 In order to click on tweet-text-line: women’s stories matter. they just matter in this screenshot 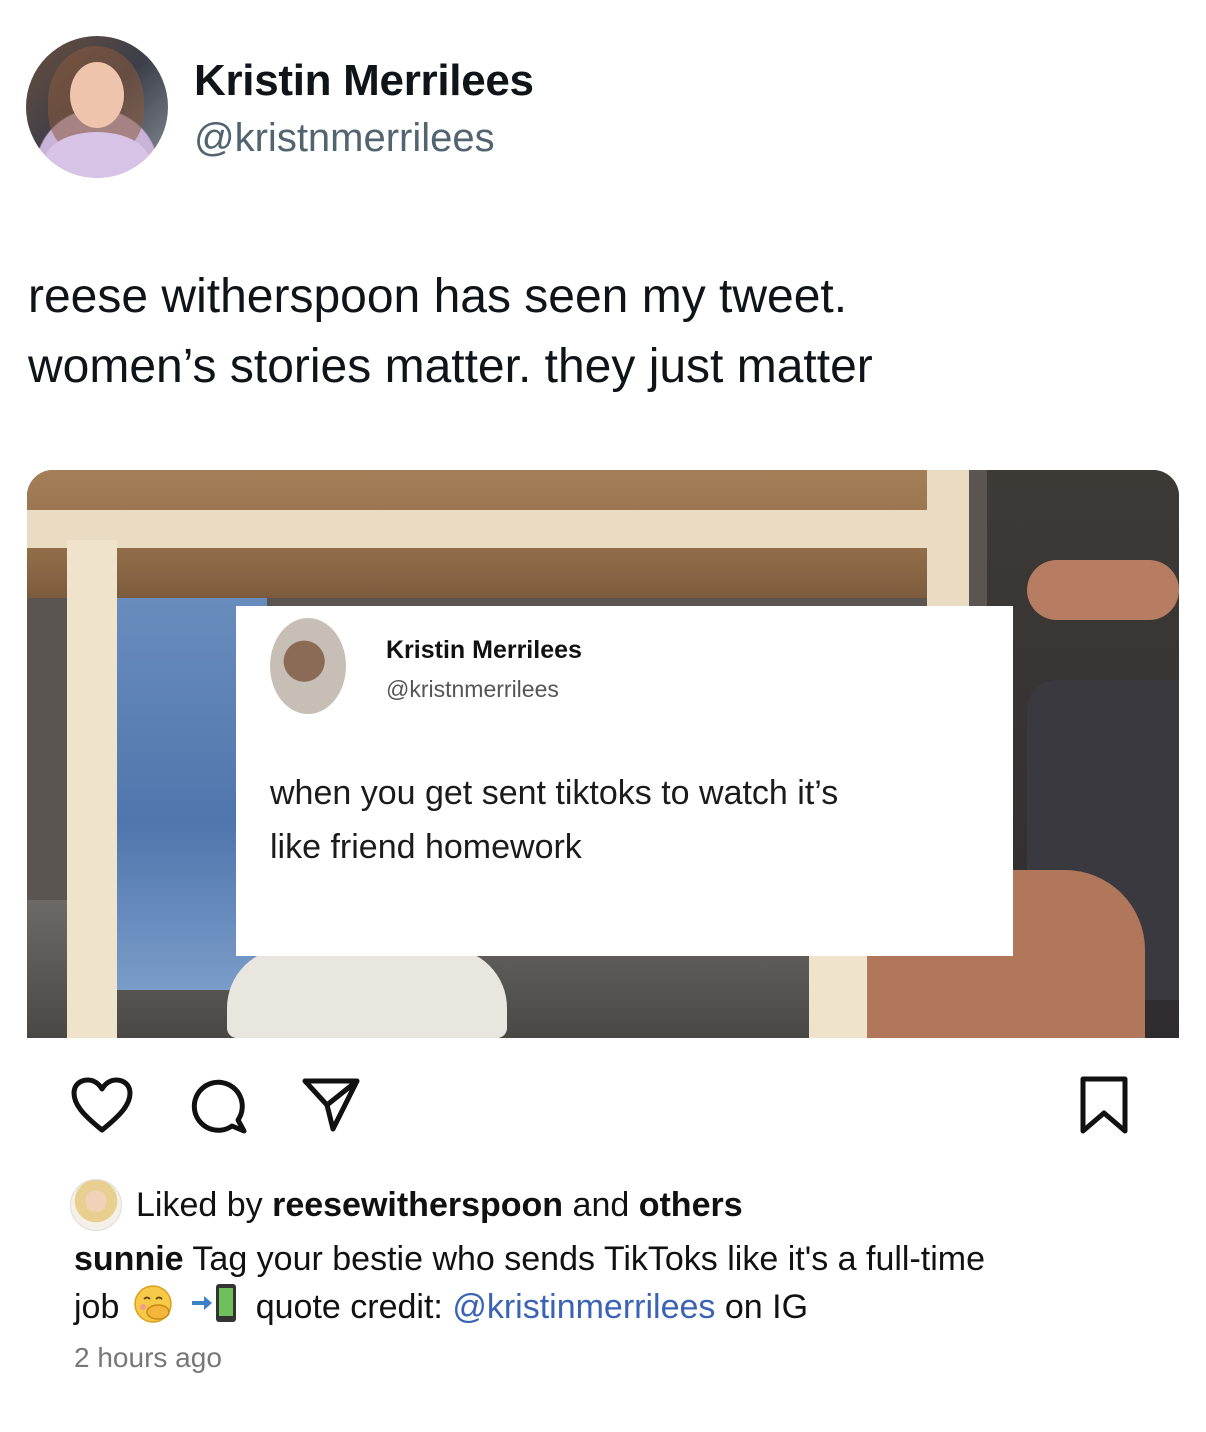, I will do `click(450, 366)`.